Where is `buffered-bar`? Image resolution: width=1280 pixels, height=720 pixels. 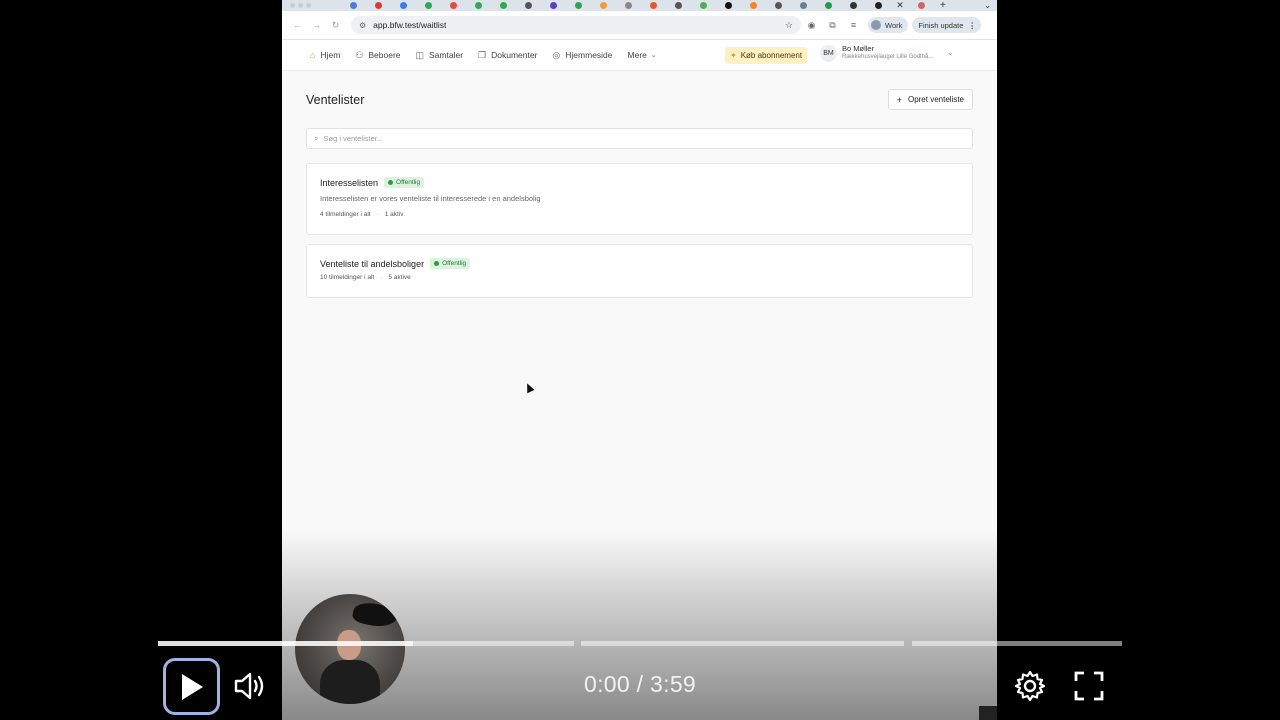 buffered-bar is located at coordinates (285, 643).